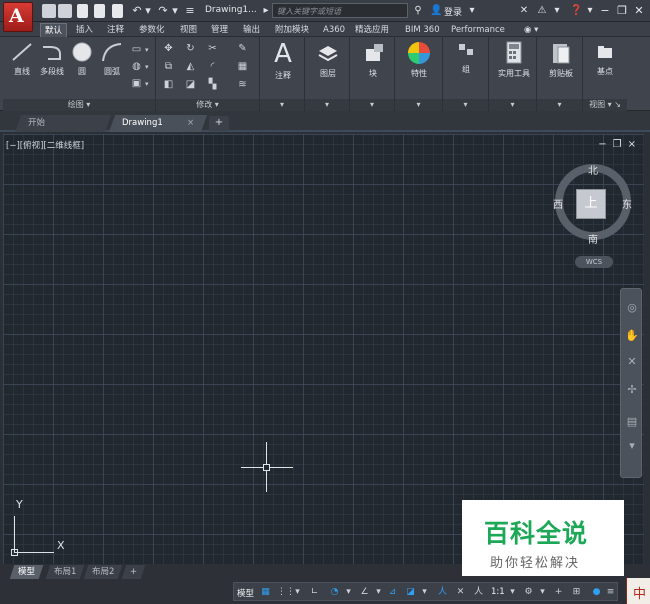 Image resolution: width=650 pixels, height=604 pixels. I want to click on circle-tool: 圆, so click(82, 59).